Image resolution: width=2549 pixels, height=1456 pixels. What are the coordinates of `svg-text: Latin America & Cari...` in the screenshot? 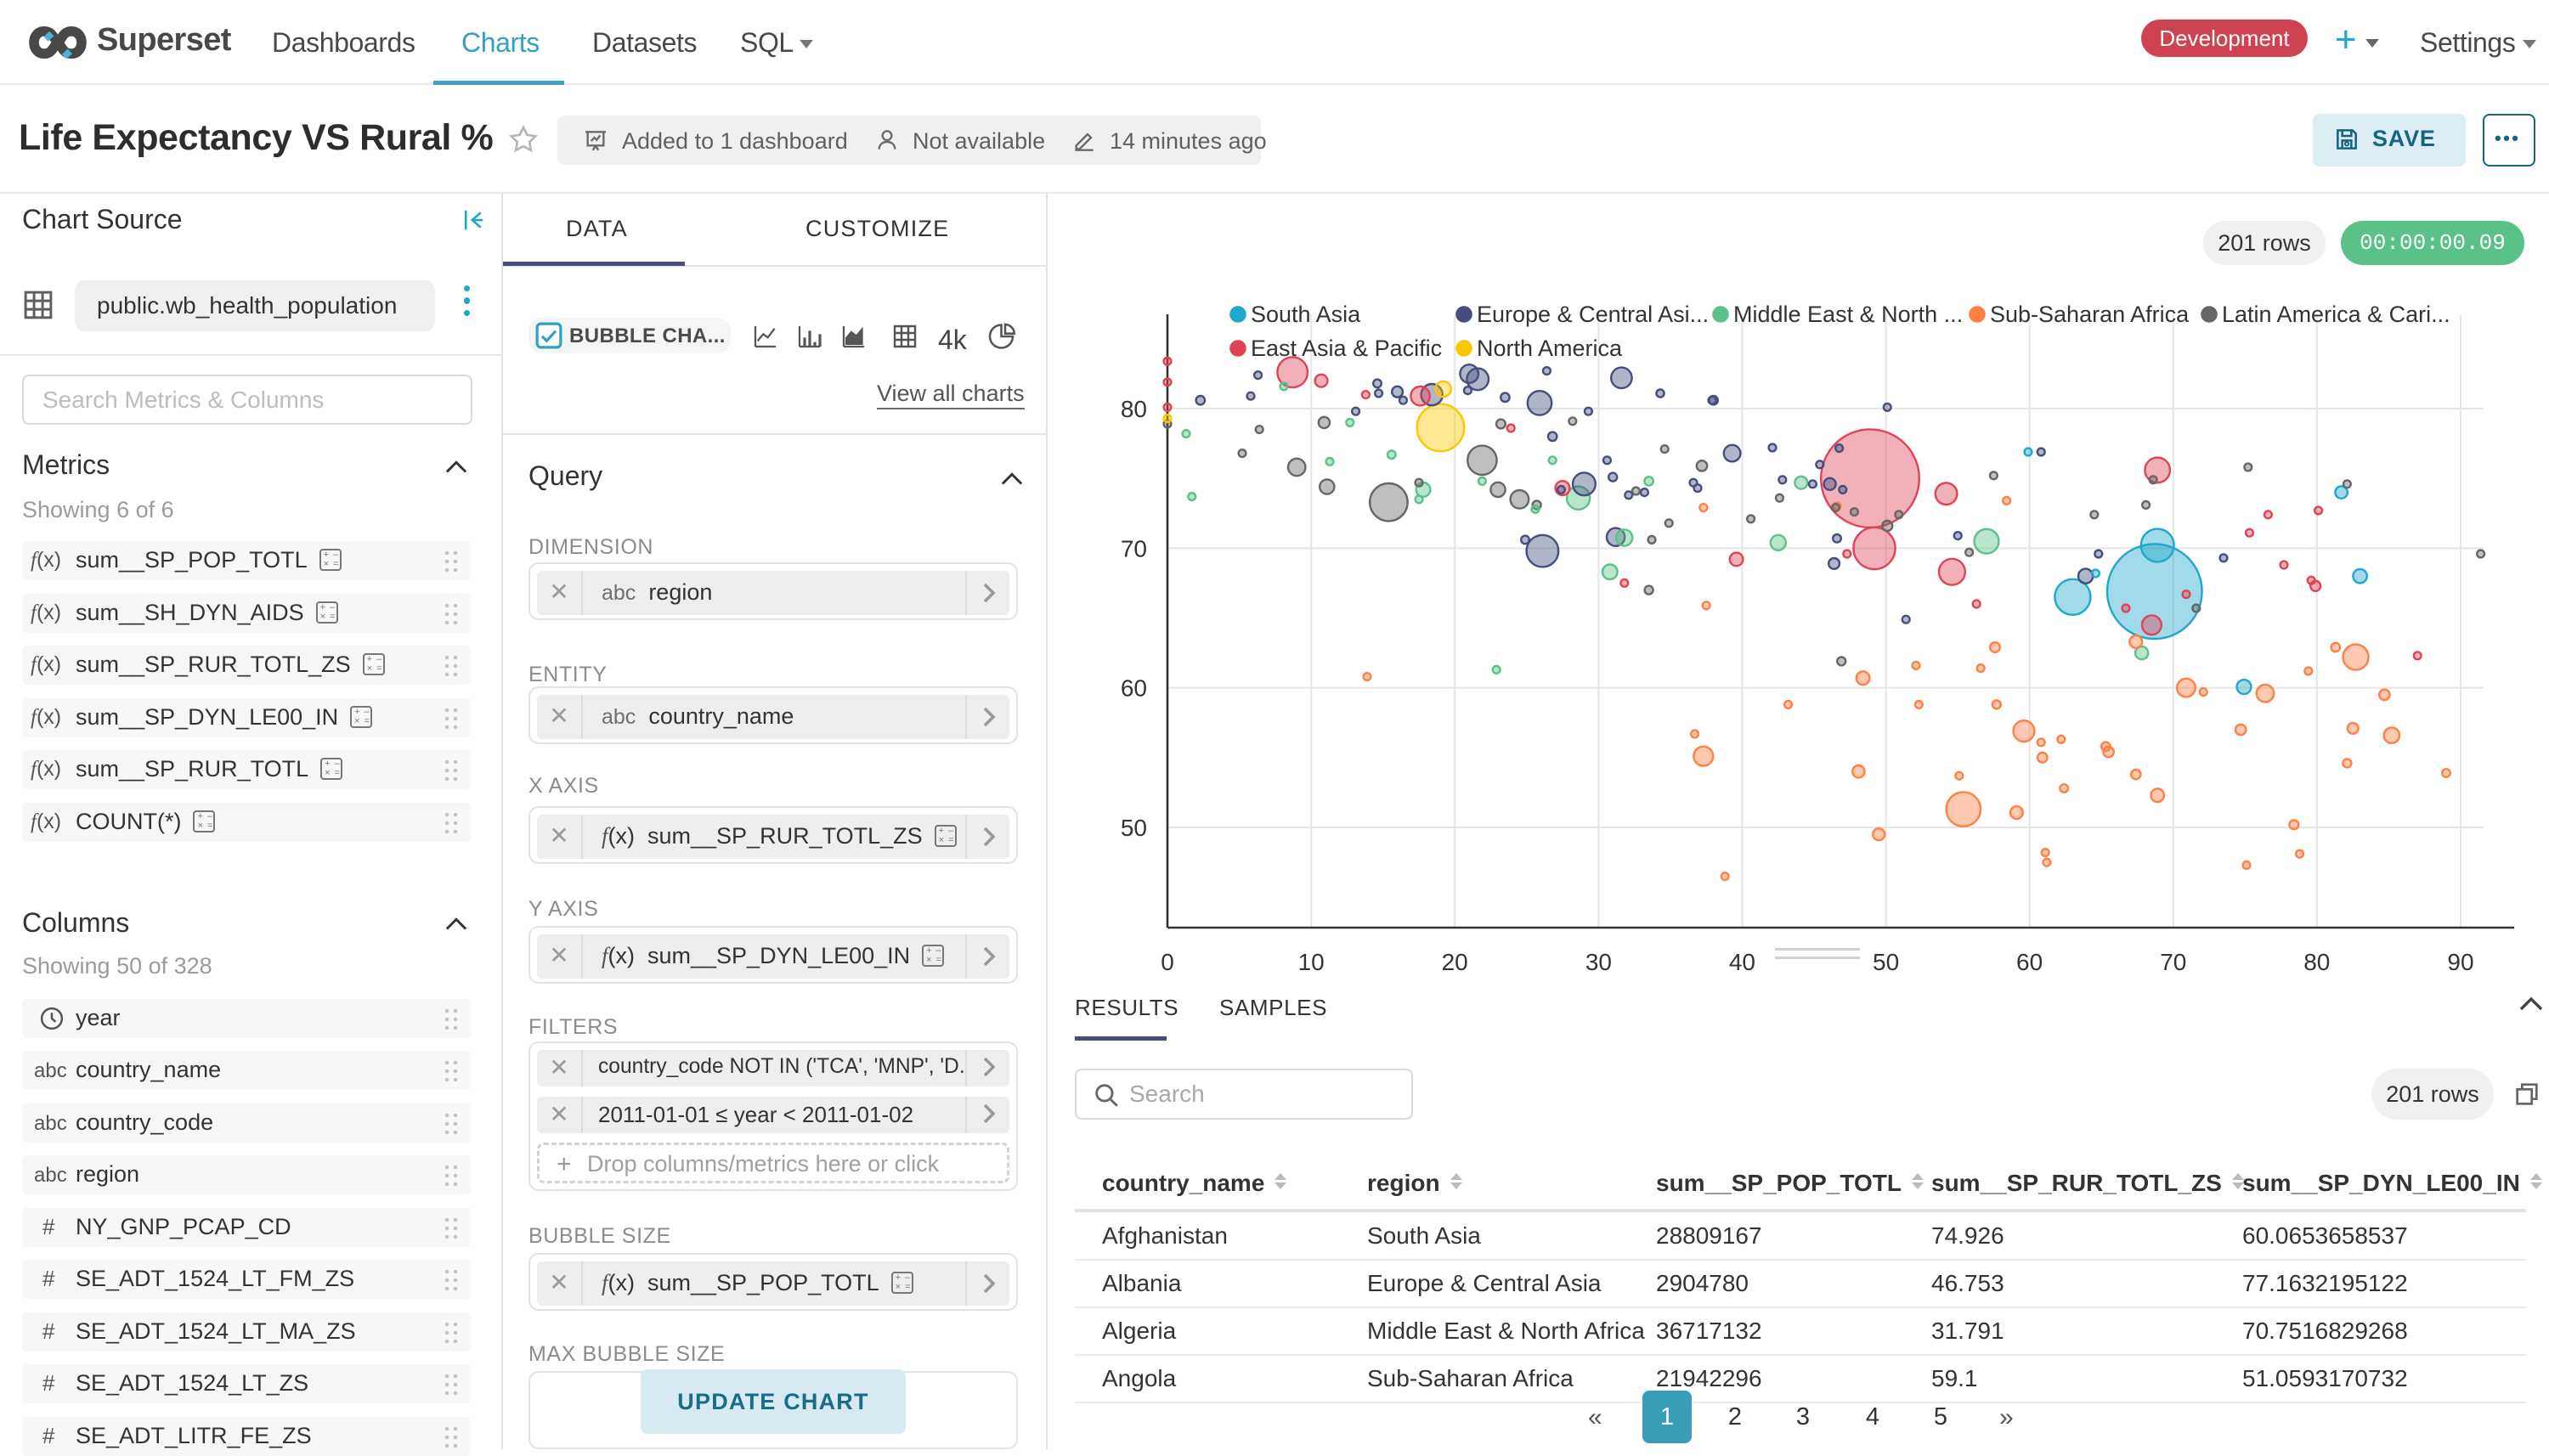 It's located at (2336, 315).